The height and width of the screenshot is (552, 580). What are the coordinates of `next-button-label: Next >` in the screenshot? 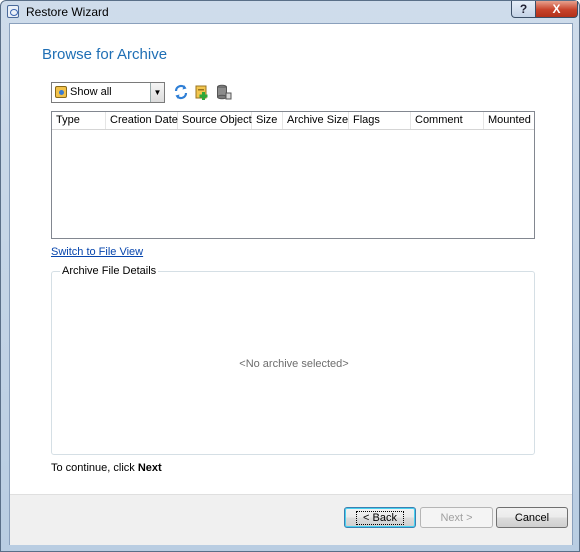 It's located at (456, 517).